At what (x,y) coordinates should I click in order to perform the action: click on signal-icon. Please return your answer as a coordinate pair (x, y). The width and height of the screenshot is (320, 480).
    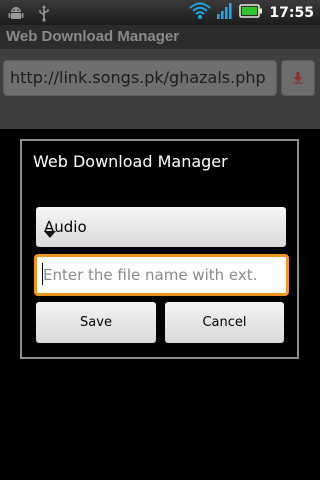
    Looking at the image, I should click on (225, 12).